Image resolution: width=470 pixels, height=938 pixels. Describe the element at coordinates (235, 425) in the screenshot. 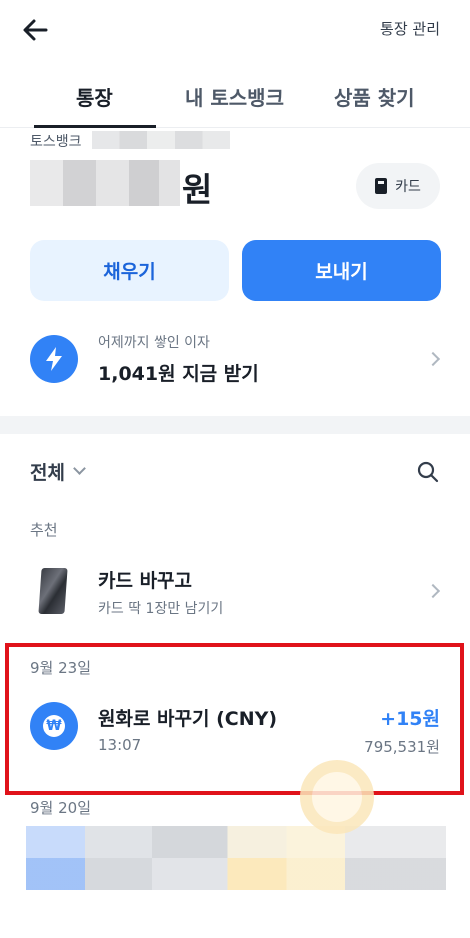

I see `section-divider` at that location.